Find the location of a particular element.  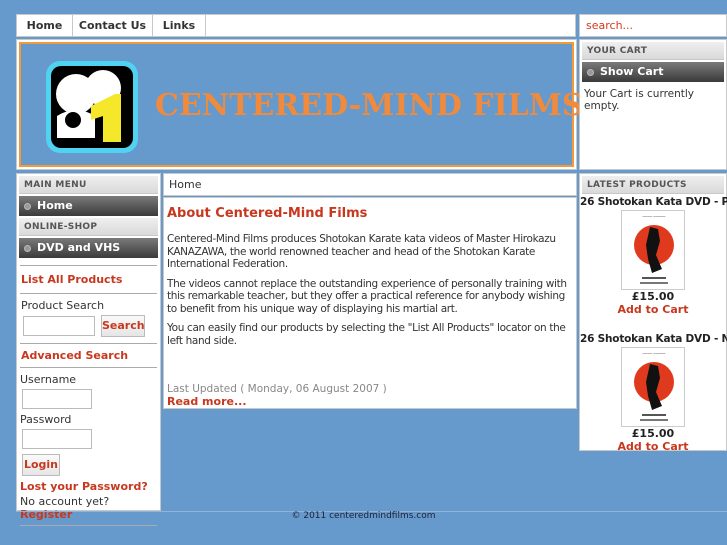

logo-icon is located at coordinates (92, 107).